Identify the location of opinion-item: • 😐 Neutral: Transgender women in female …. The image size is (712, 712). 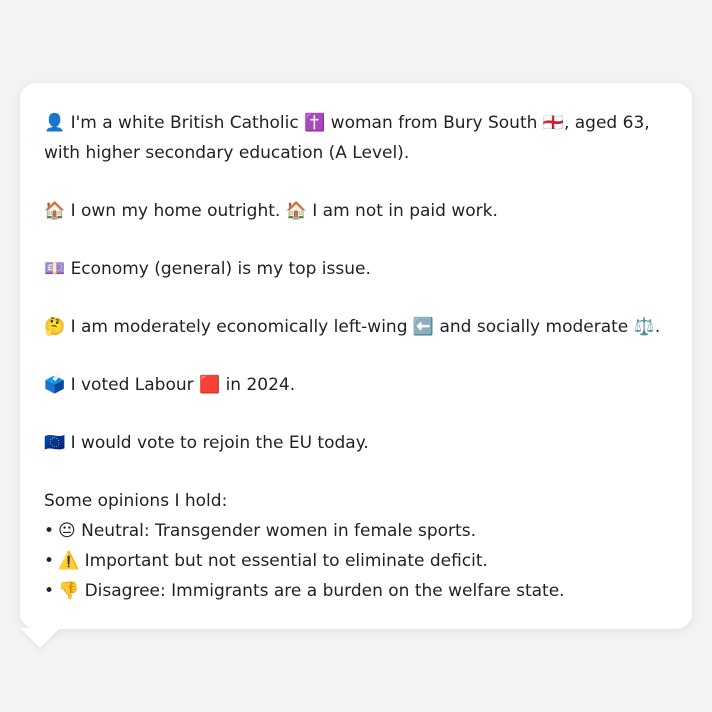
(358, 531).